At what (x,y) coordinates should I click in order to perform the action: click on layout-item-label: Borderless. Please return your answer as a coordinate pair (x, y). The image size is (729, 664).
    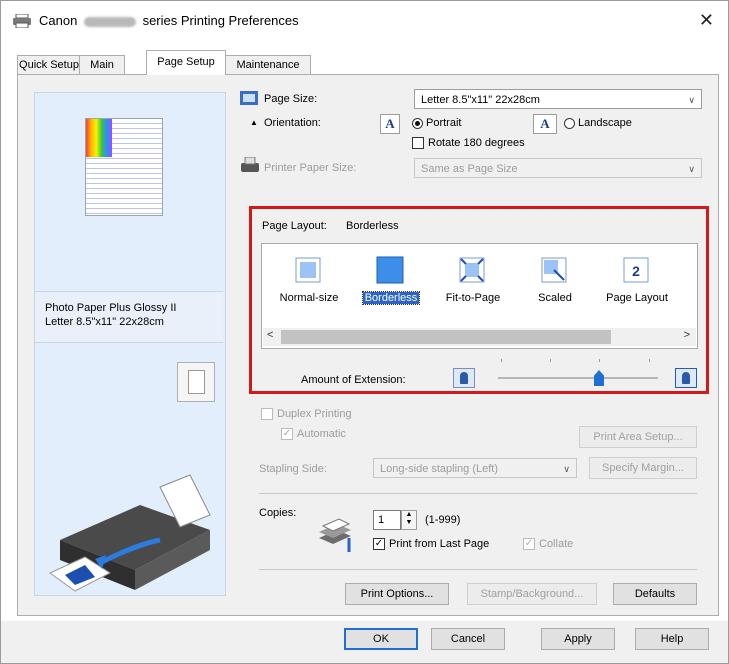
    Looking at the image, I should click on (391, 298).